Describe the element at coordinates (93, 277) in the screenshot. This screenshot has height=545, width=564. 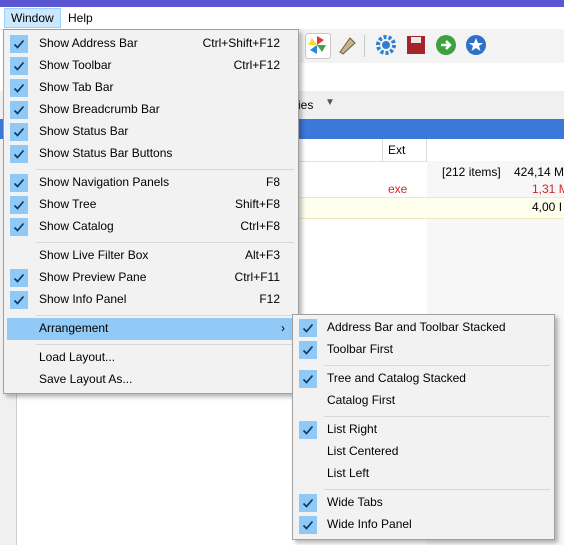
I see `menu-item-label: Show Preview Pane` at that location.